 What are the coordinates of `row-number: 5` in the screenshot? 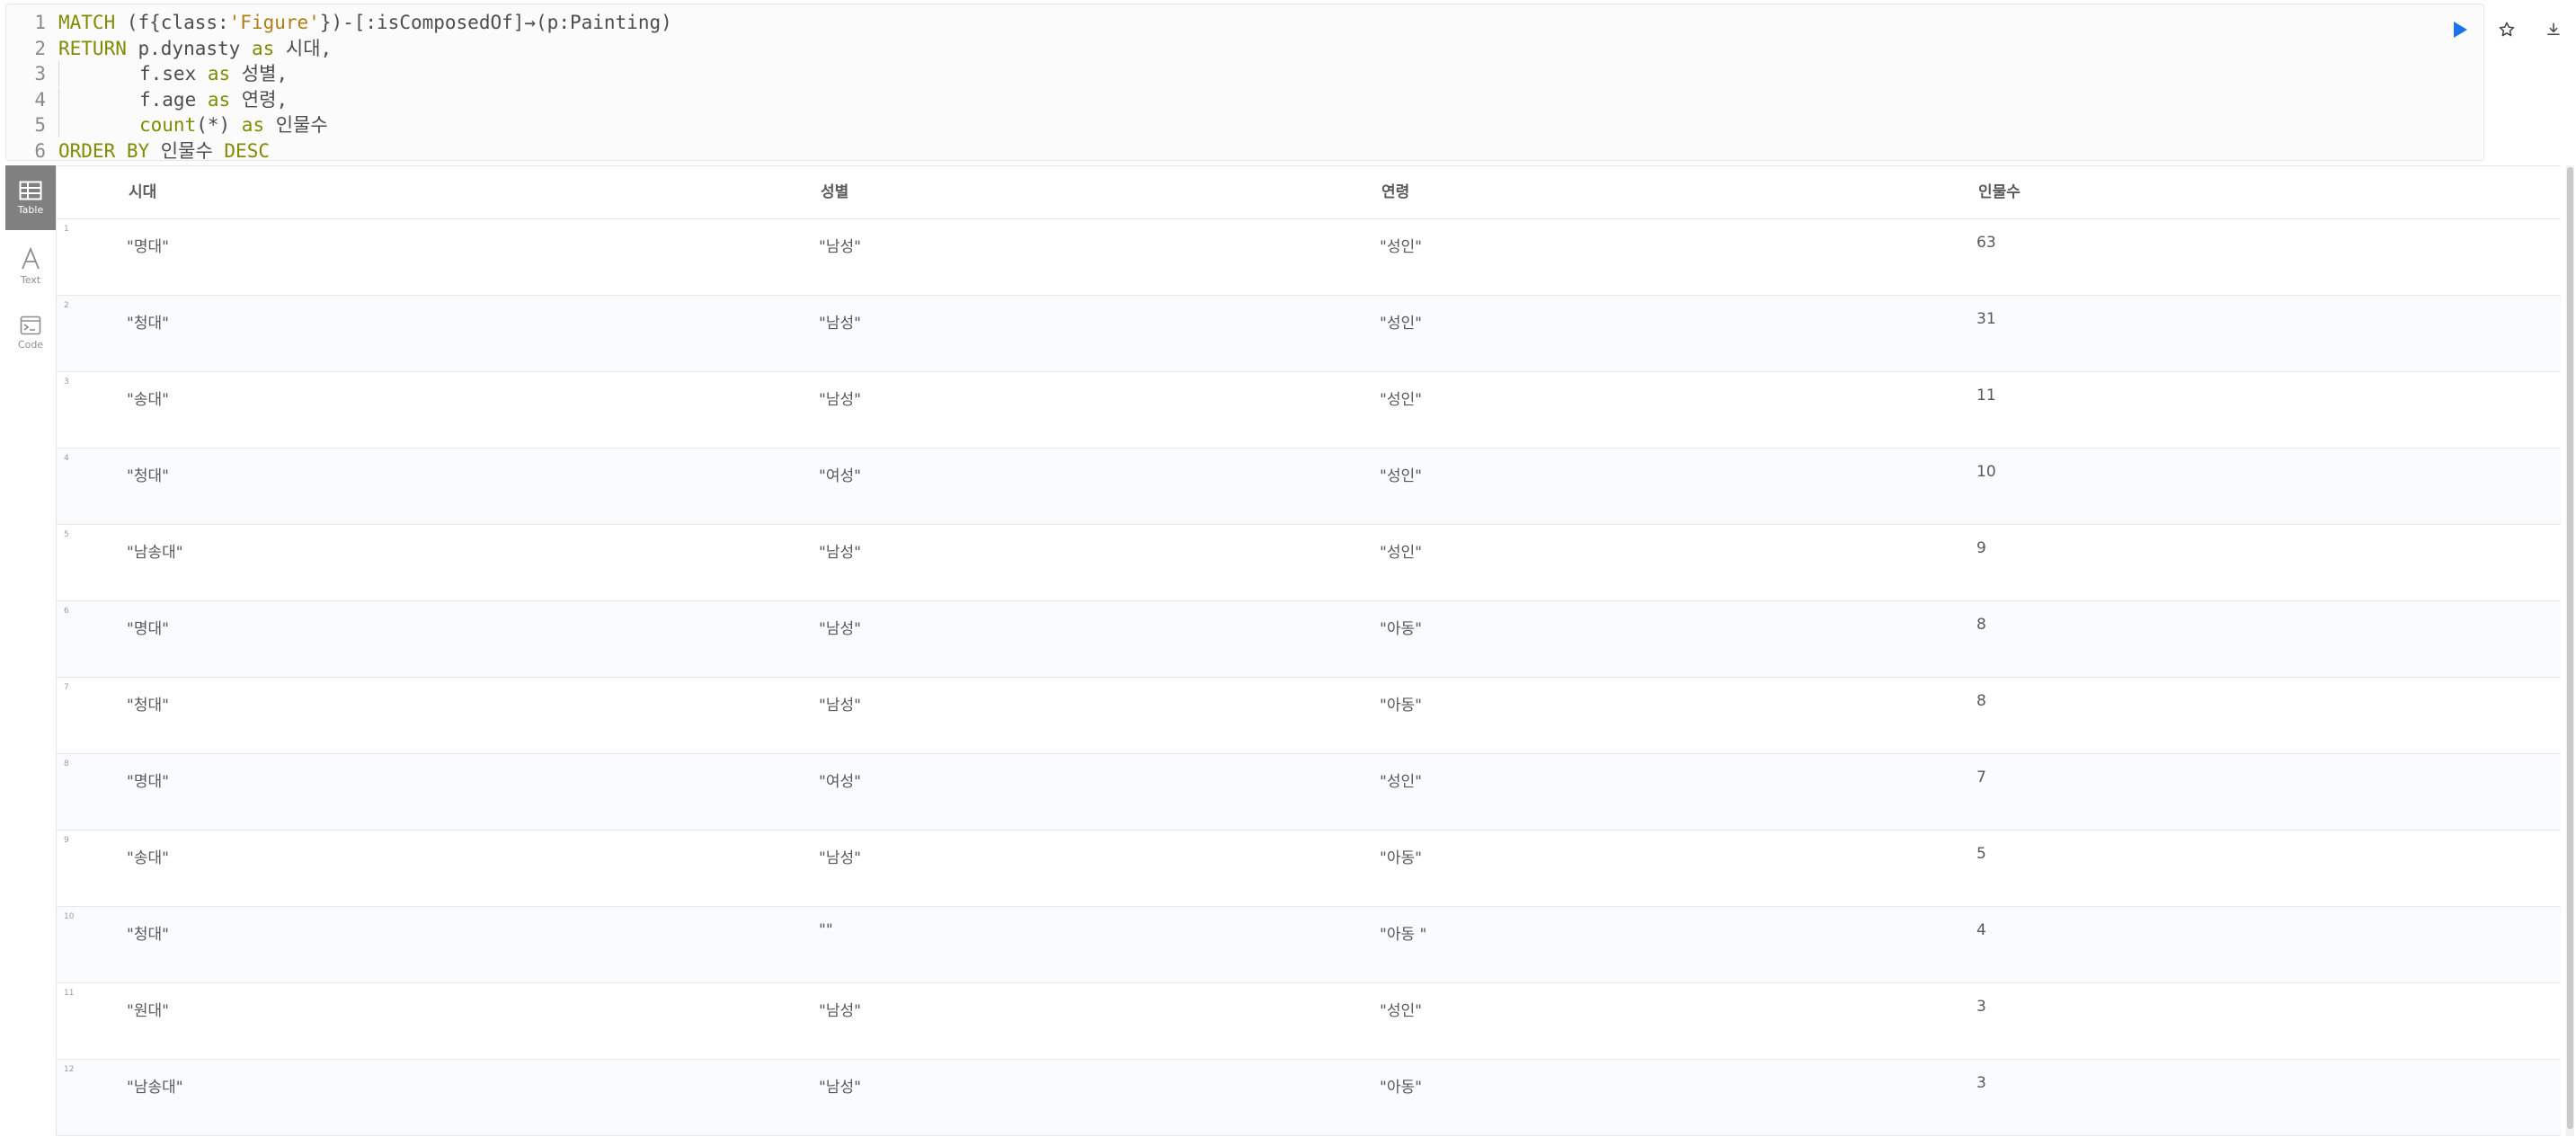 It's located at (66, 534).